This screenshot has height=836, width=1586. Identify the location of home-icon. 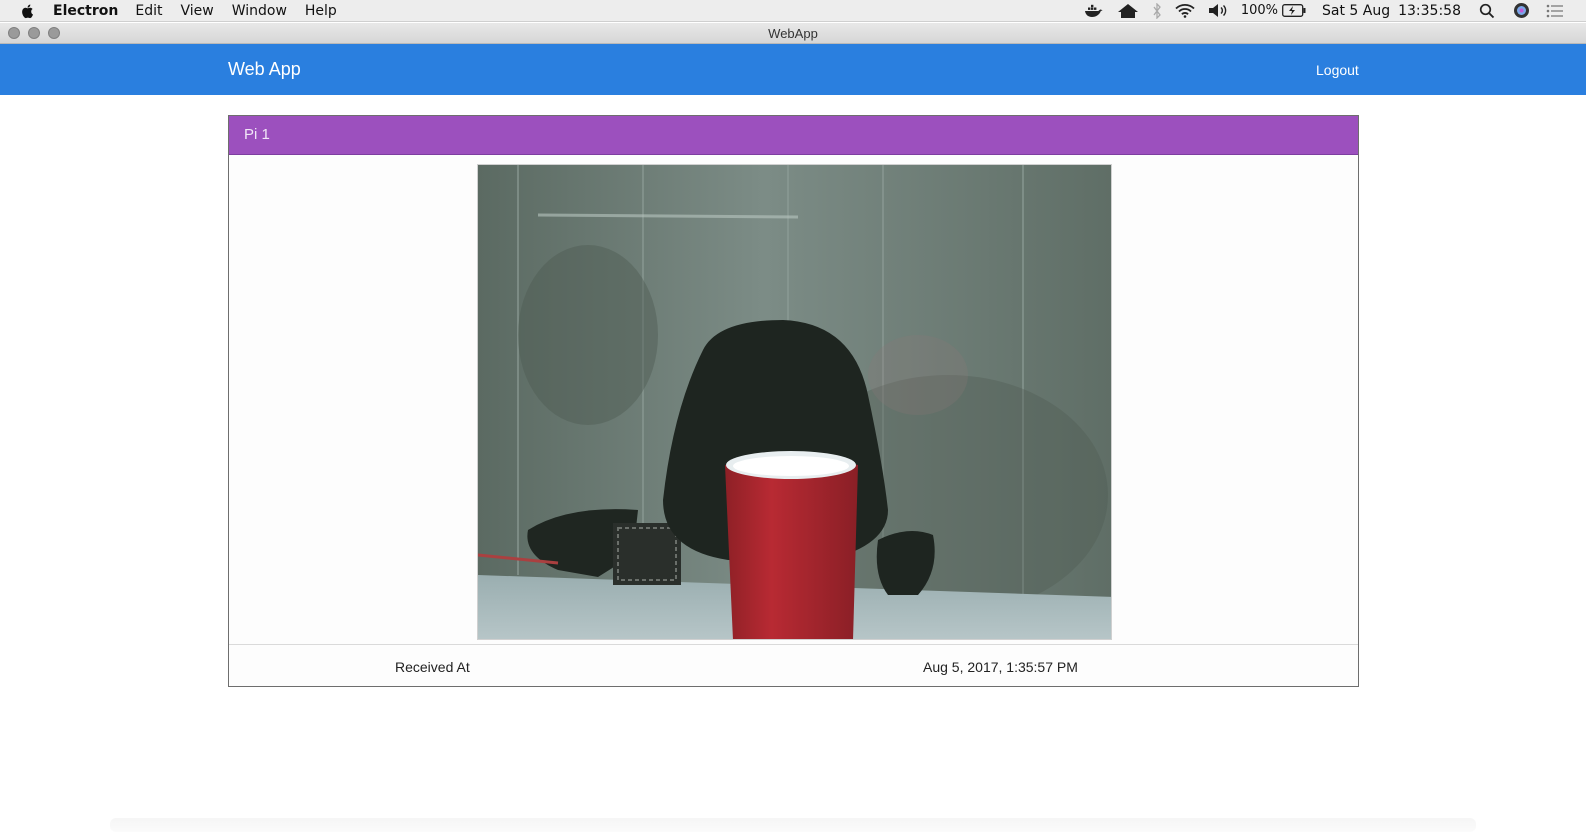
(1128, 11).